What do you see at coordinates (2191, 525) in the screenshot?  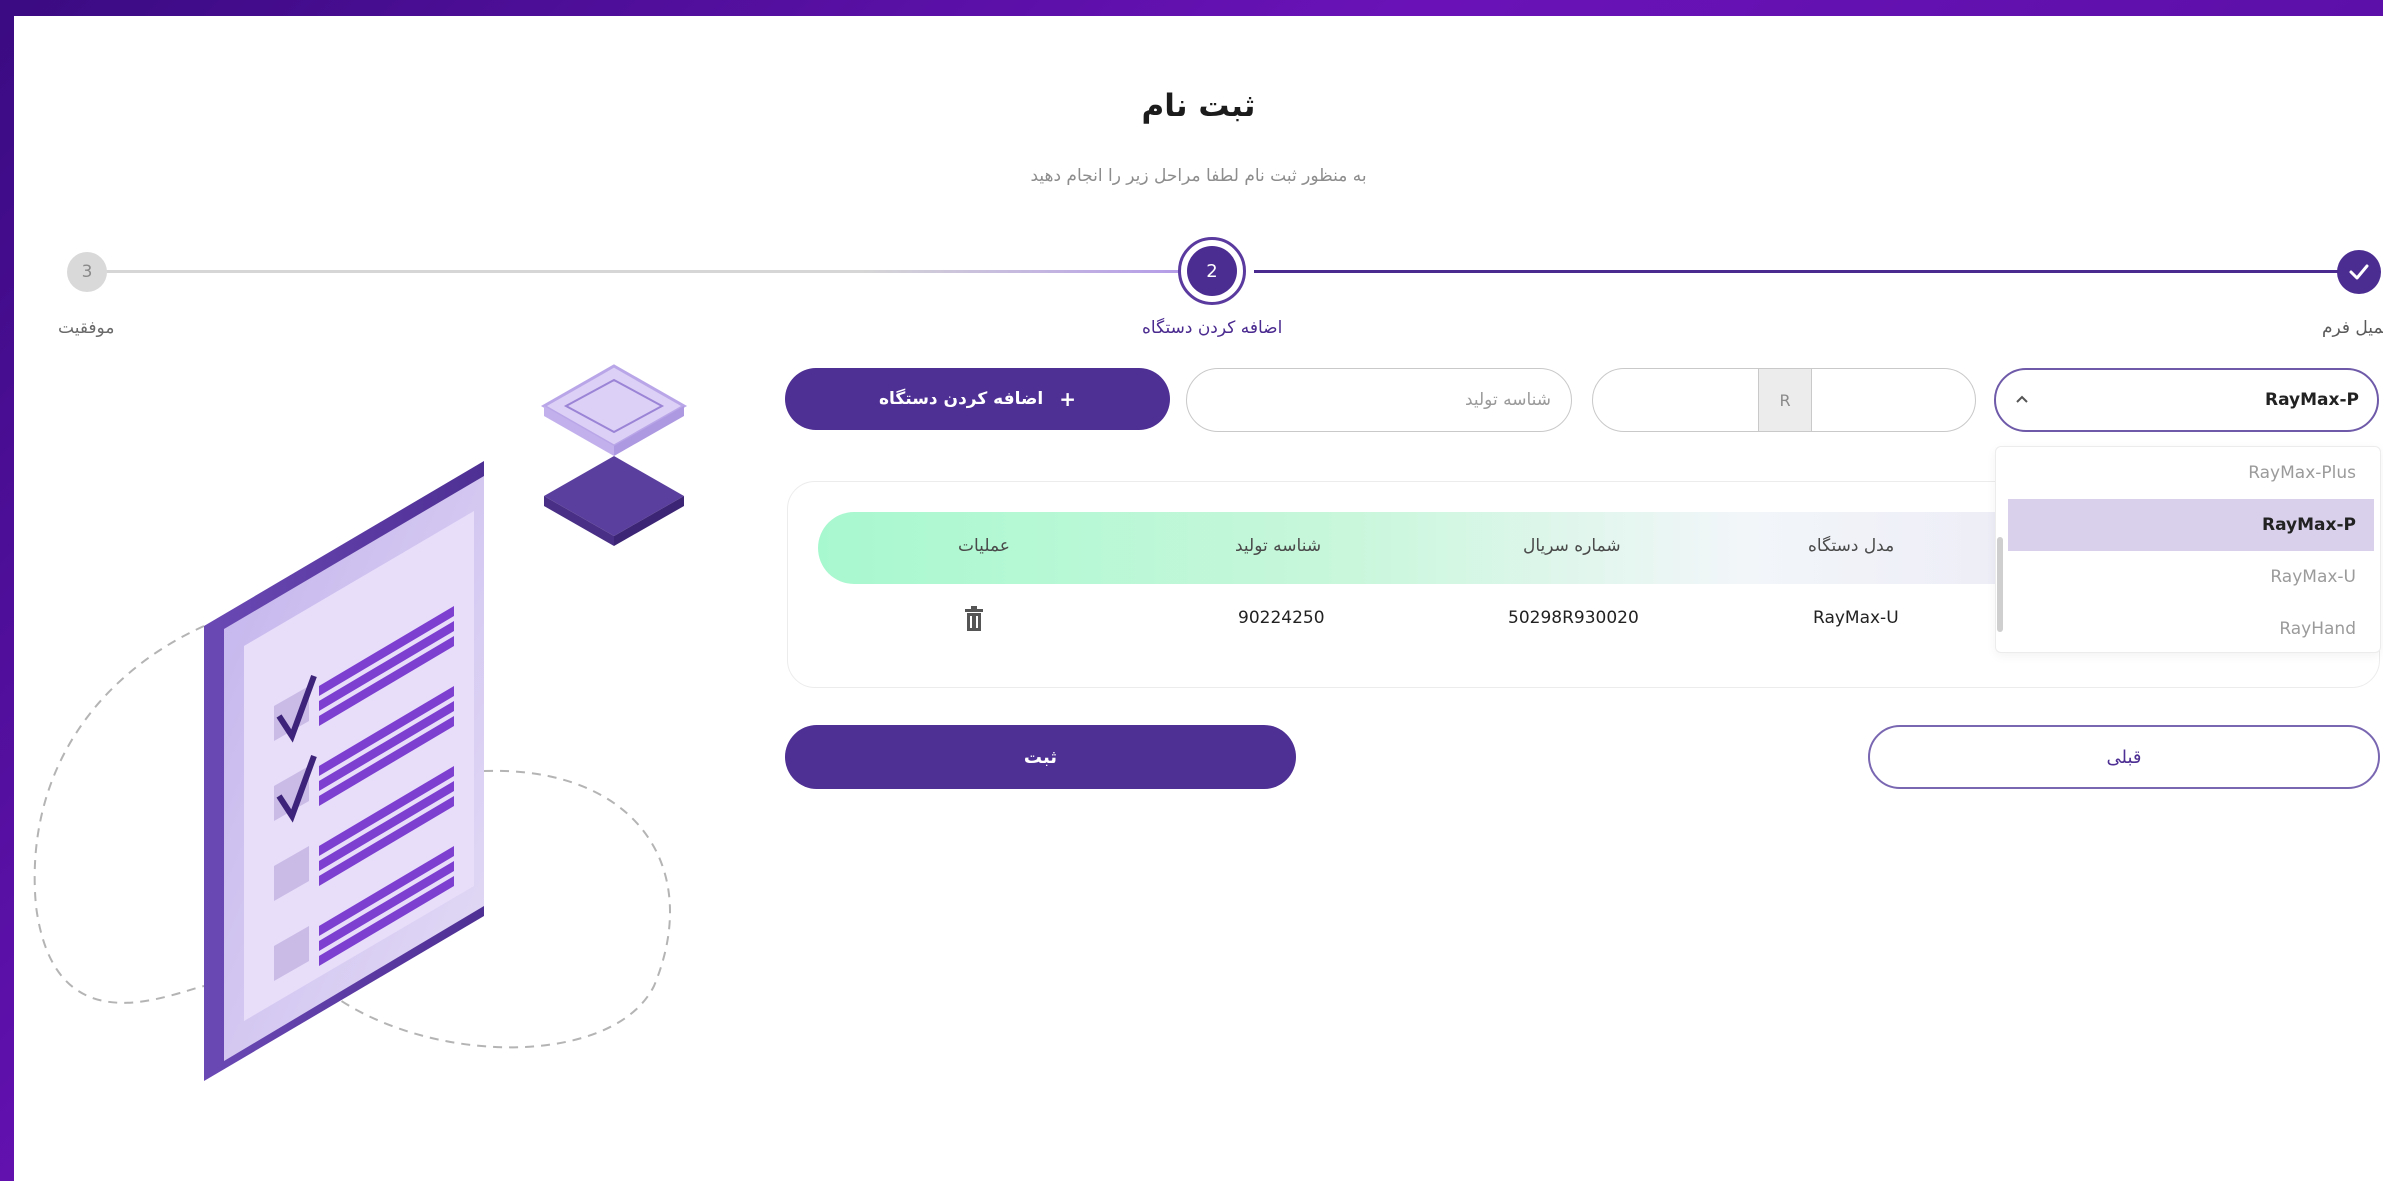 I see `dropdown-option-selected: RayMax-P` at bounding box center [2191, 525].